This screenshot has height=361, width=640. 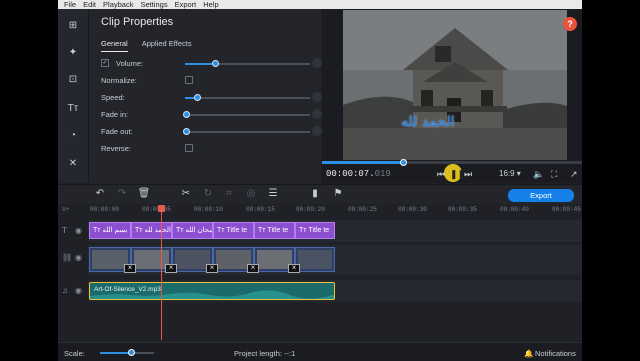 I want to click on menu-edit: Edit, so click(x=89, y=4).